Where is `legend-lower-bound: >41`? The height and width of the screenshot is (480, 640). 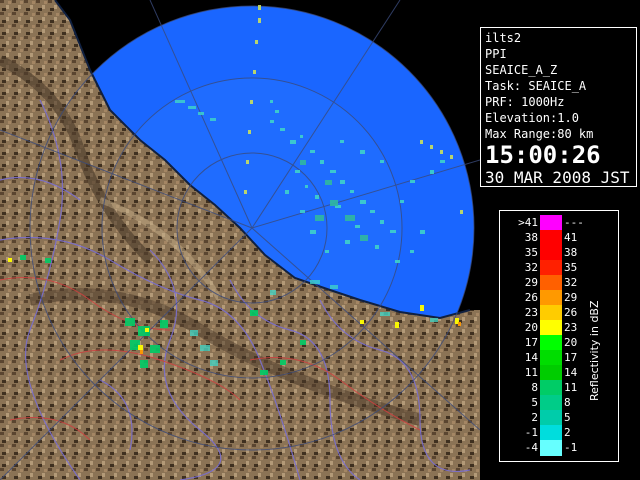
legend-lower-bound: >41 is located at coordinates (528, 222).